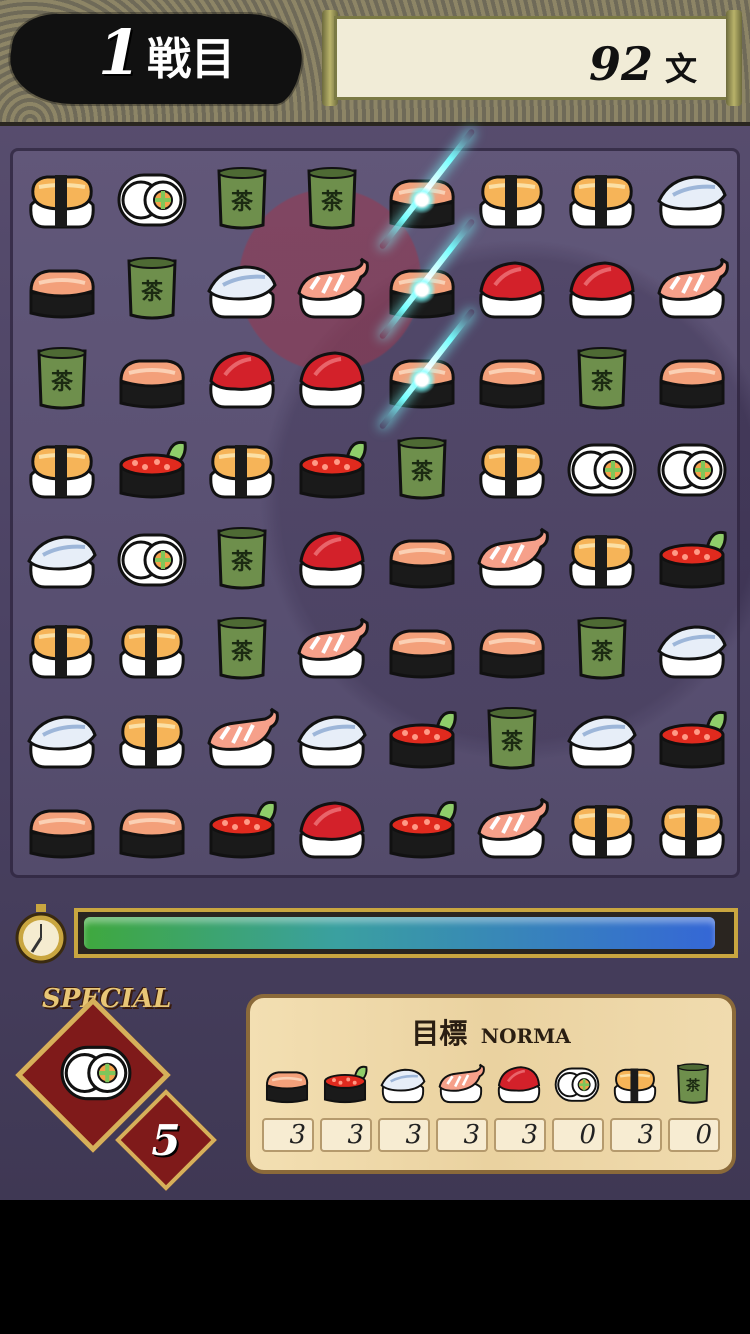  I want to click on score-scroll: 92 文, so click(532, 58).